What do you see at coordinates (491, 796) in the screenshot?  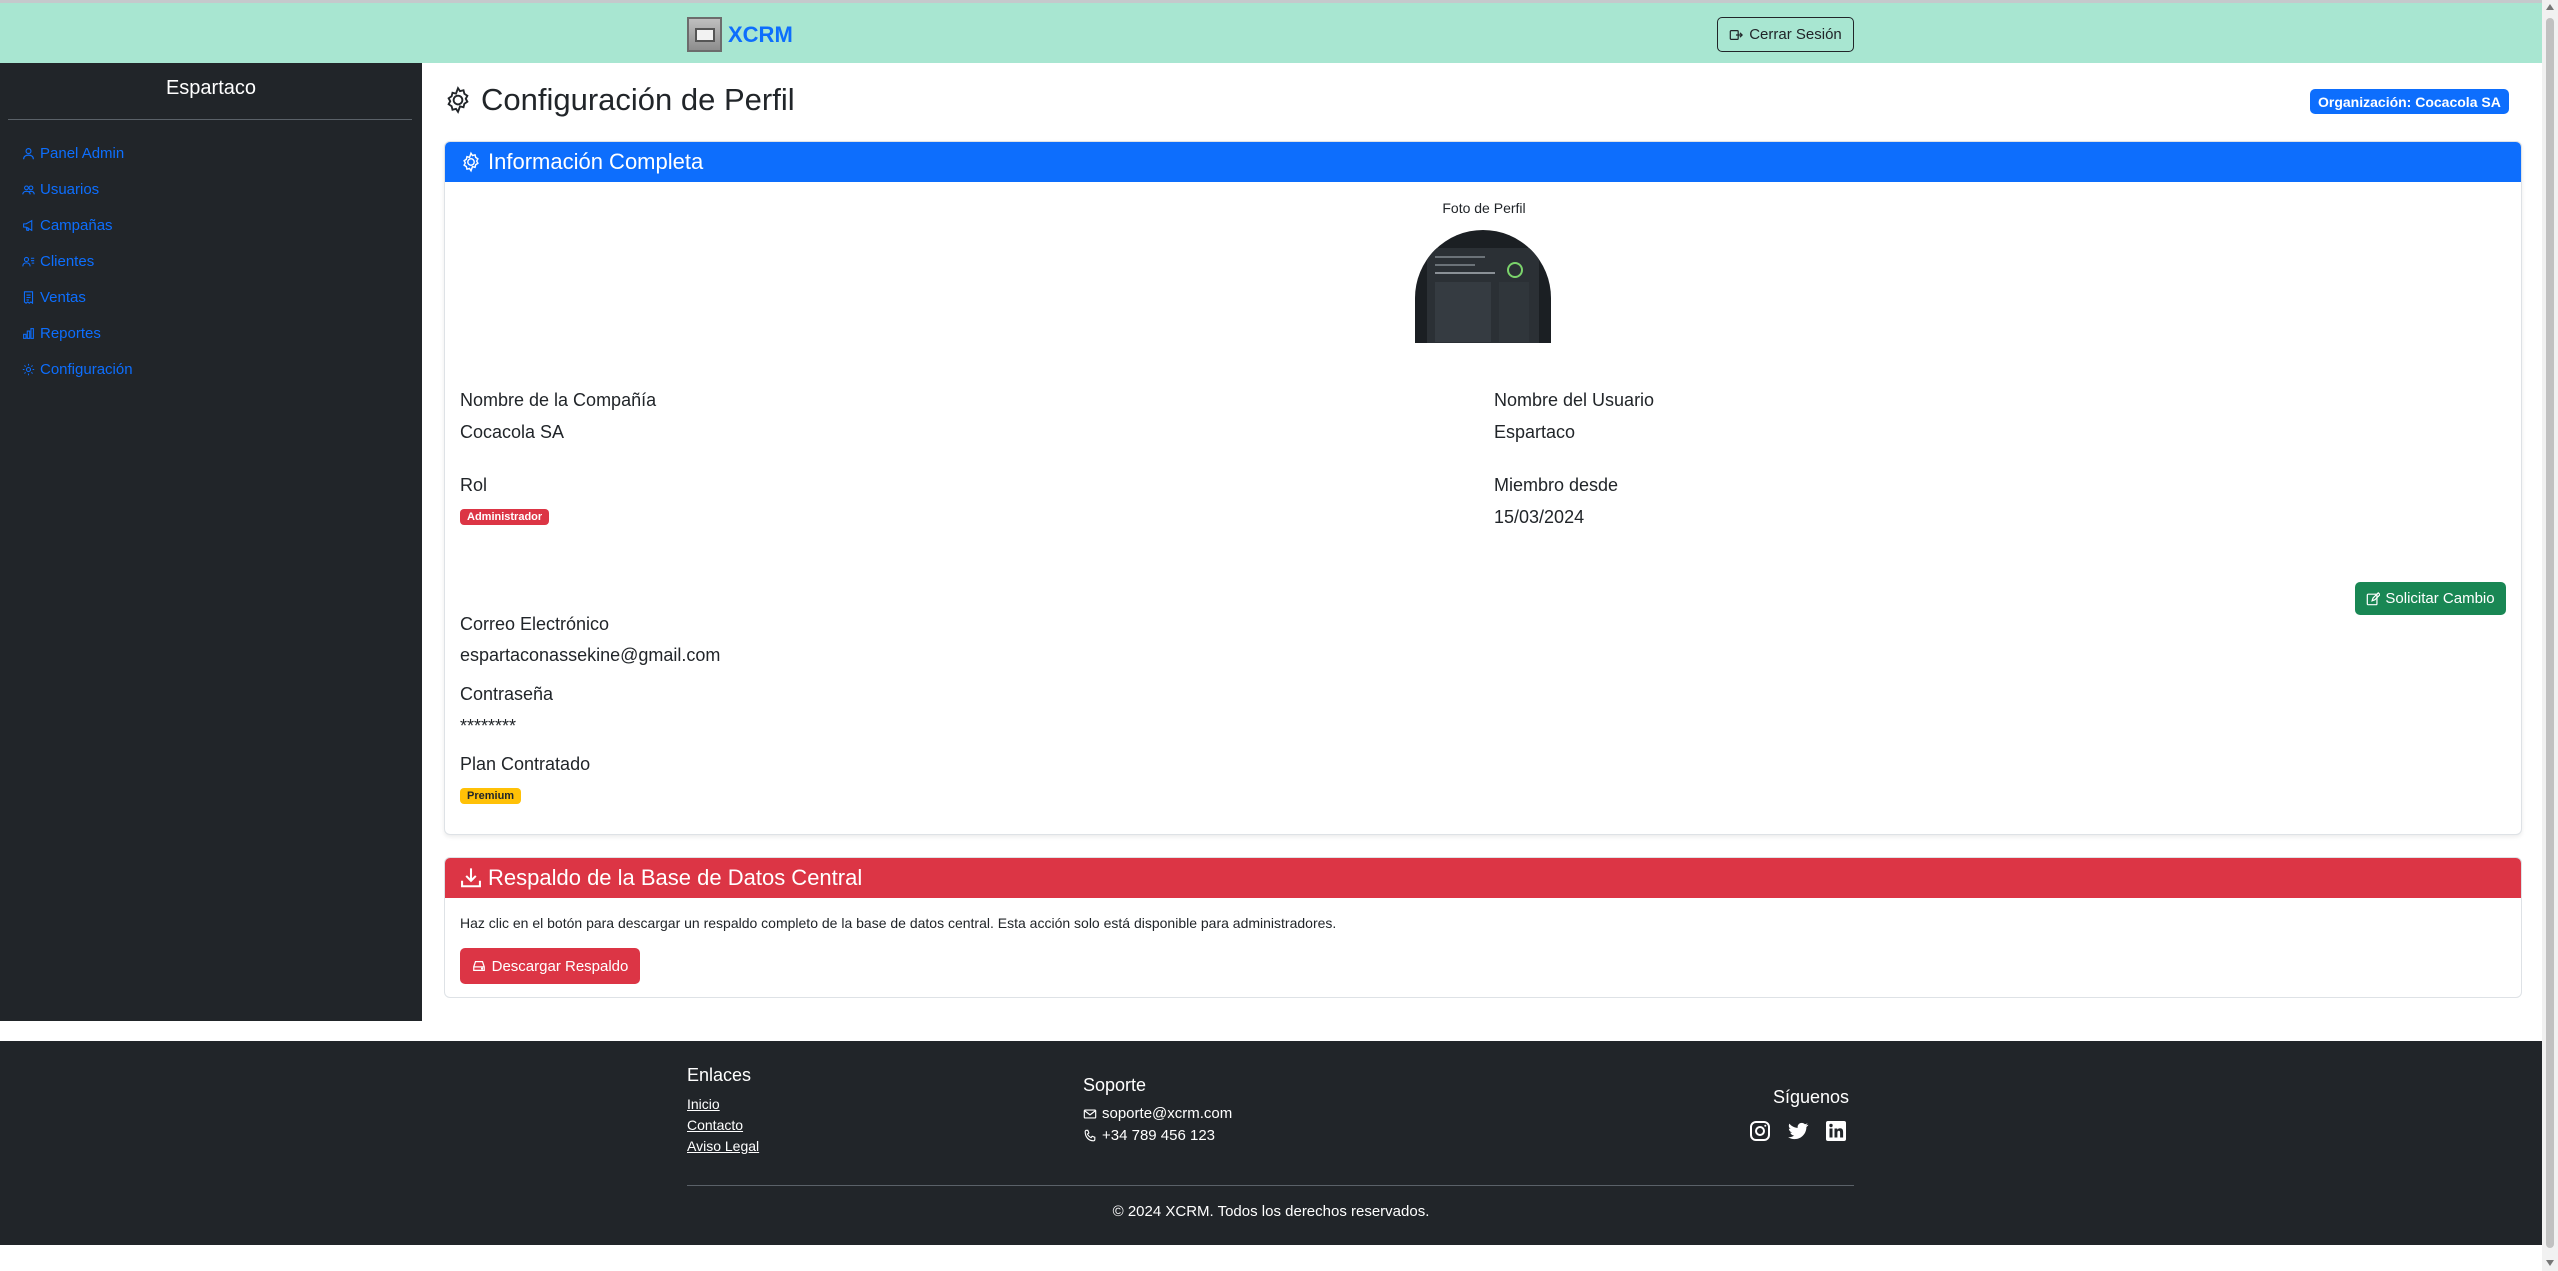 I see `plan-badge: Premium` at bounding box center [491, 796].